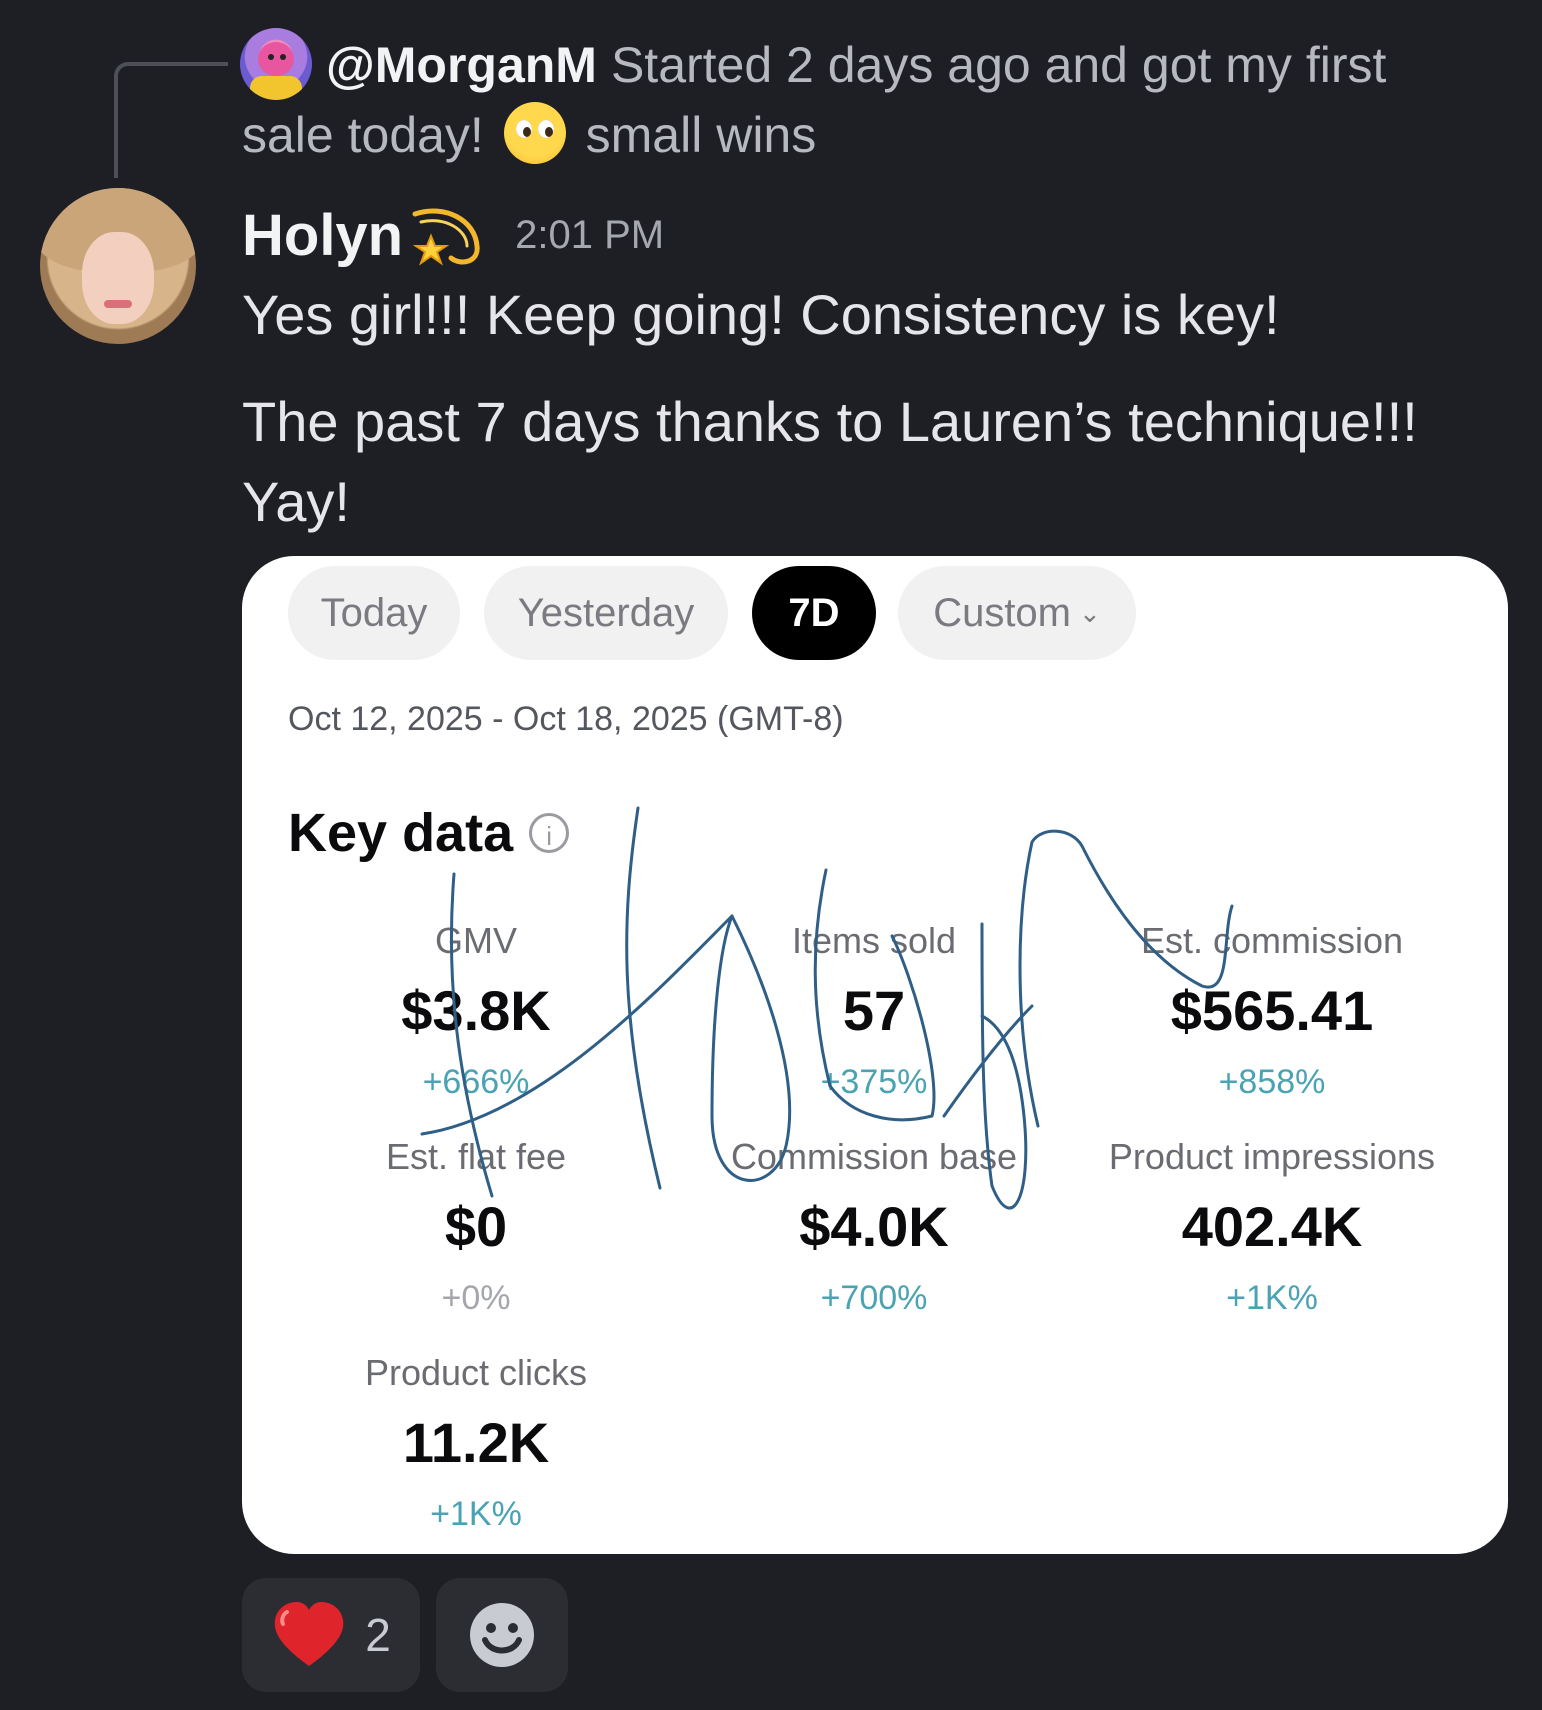  I want to click on filter-today: Today, so click(374, 613).